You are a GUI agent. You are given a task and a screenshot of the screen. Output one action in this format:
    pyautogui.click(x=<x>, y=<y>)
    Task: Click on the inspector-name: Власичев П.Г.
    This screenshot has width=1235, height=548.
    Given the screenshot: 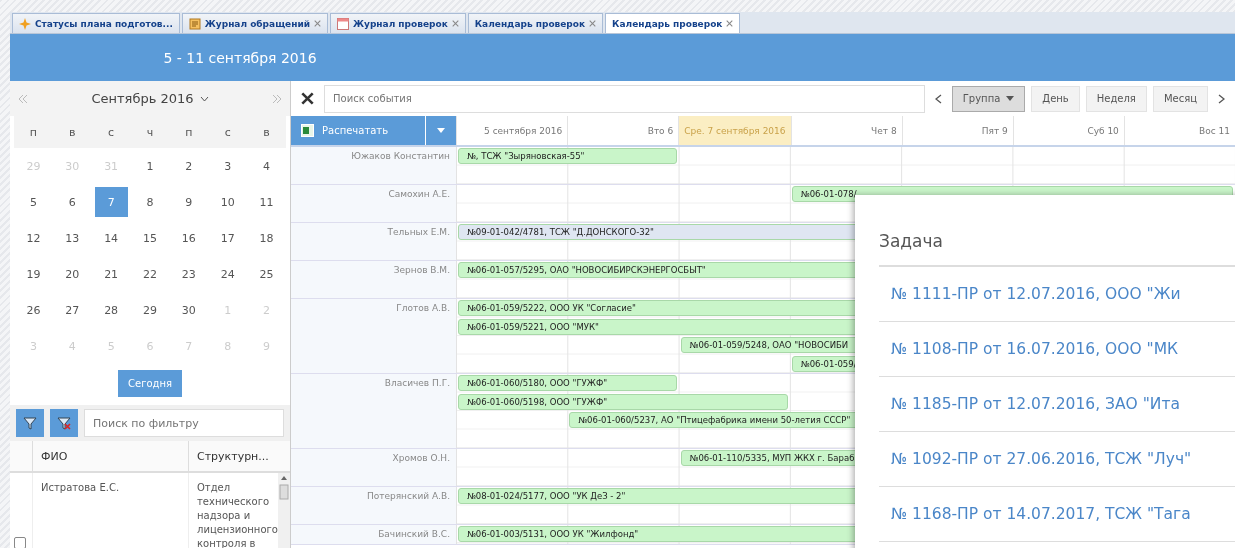 What is the action you would take?
    pyautogui.click(x=373, y=411)
    